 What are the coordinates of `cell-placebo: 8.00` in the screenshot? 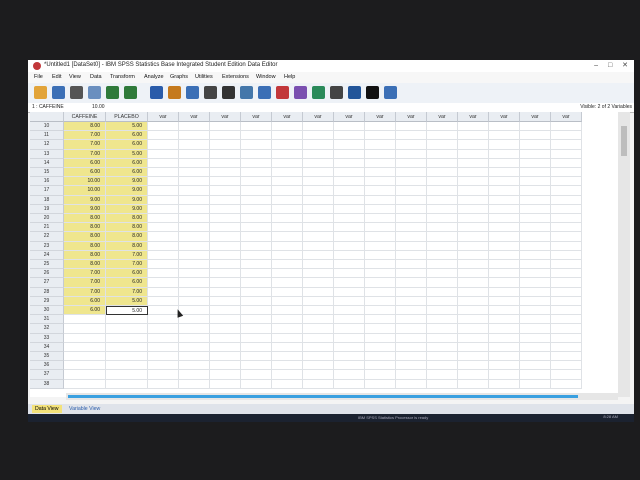 It's located at (127, 237).